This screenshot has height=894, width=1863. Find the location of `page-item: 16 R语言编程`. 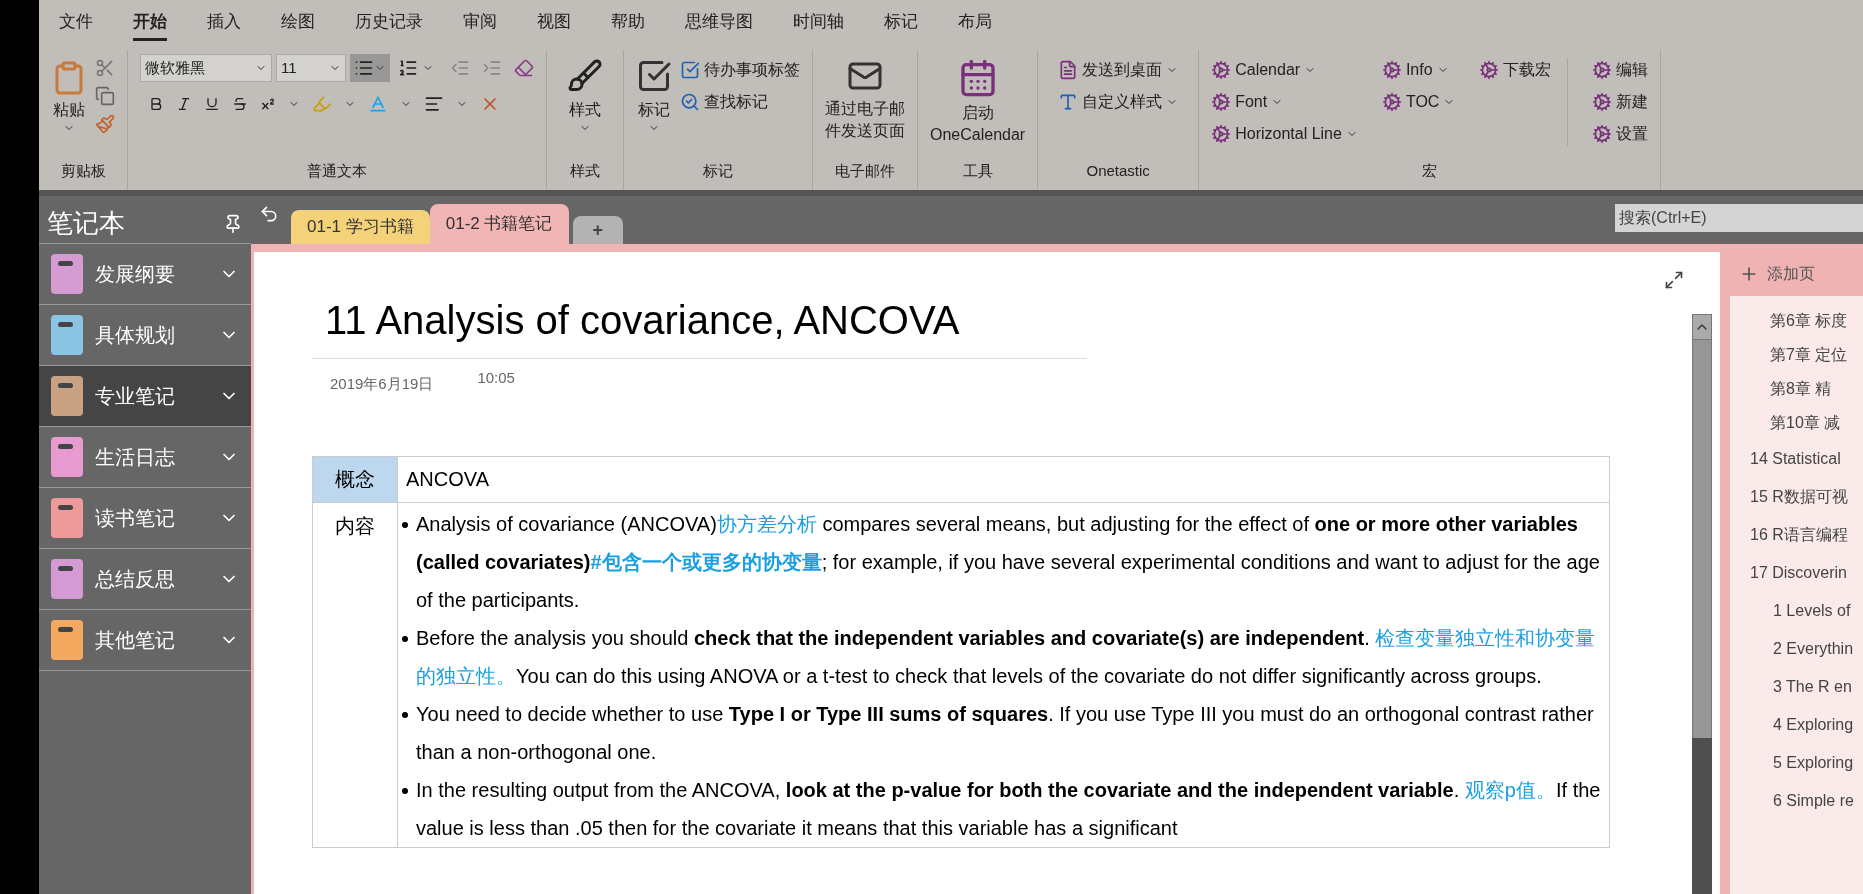

page-item: 16 R语言编程 is located at coordinates (1796, 535).